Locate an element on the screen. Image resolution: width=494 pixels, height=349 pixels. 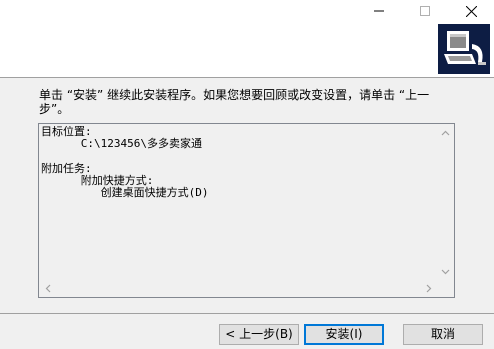
scroll-left-button is located at coordinates (47, 288).